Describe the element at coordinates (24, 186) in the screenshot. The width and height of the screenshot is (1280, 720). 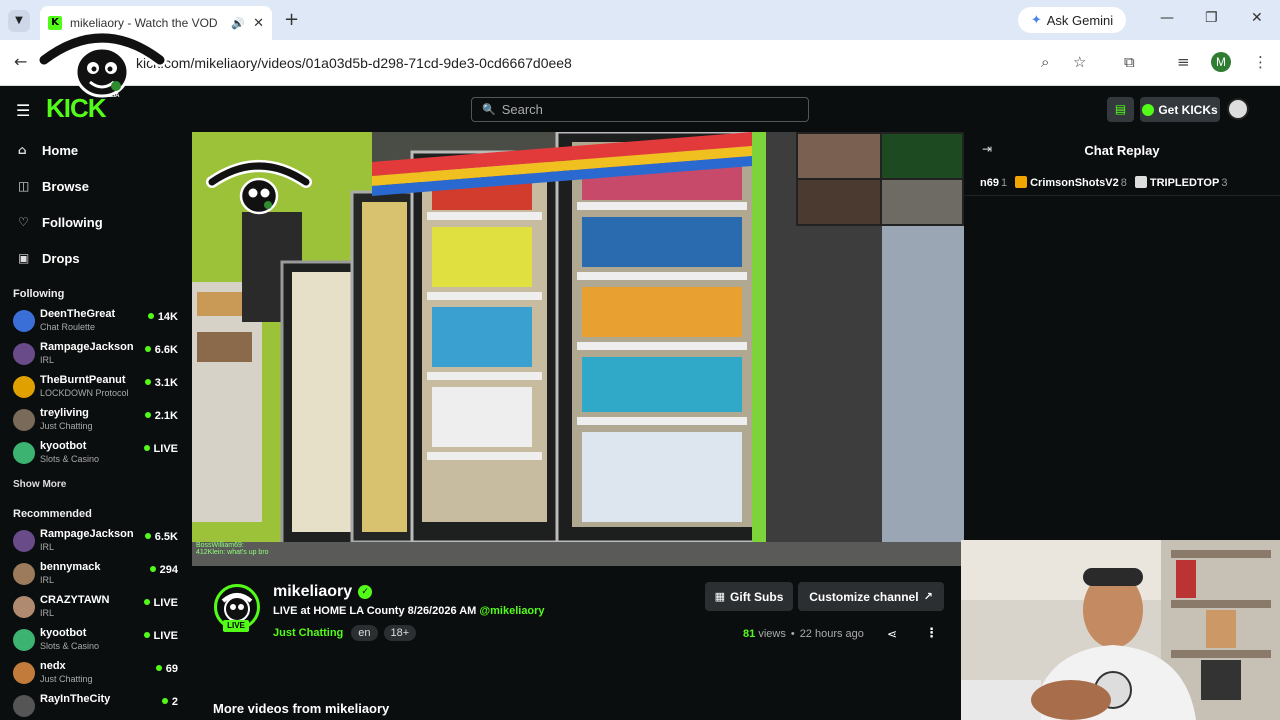
I see `browse-icon: ◫` at that location.